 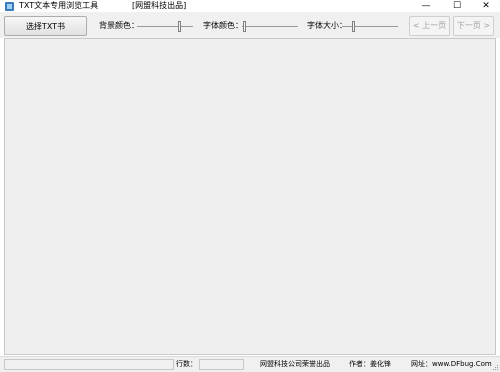 I want to click on app-icon, so click(x=9, y=6).